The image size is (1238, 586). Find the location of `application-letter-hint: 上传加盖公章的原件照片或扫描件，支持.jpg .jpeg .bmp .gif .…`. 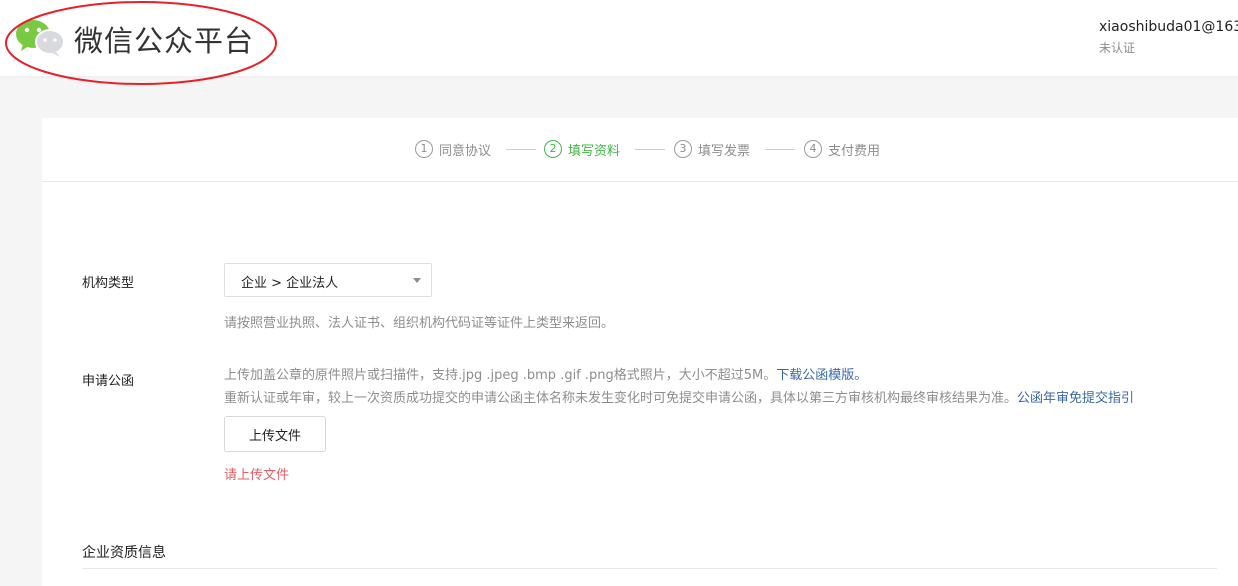

application-letter-hint: 上传加盖公章的原件照片或扫描件，支持.jpg .jpeg .bmp .gif .… is located at coordinates (545, 373).